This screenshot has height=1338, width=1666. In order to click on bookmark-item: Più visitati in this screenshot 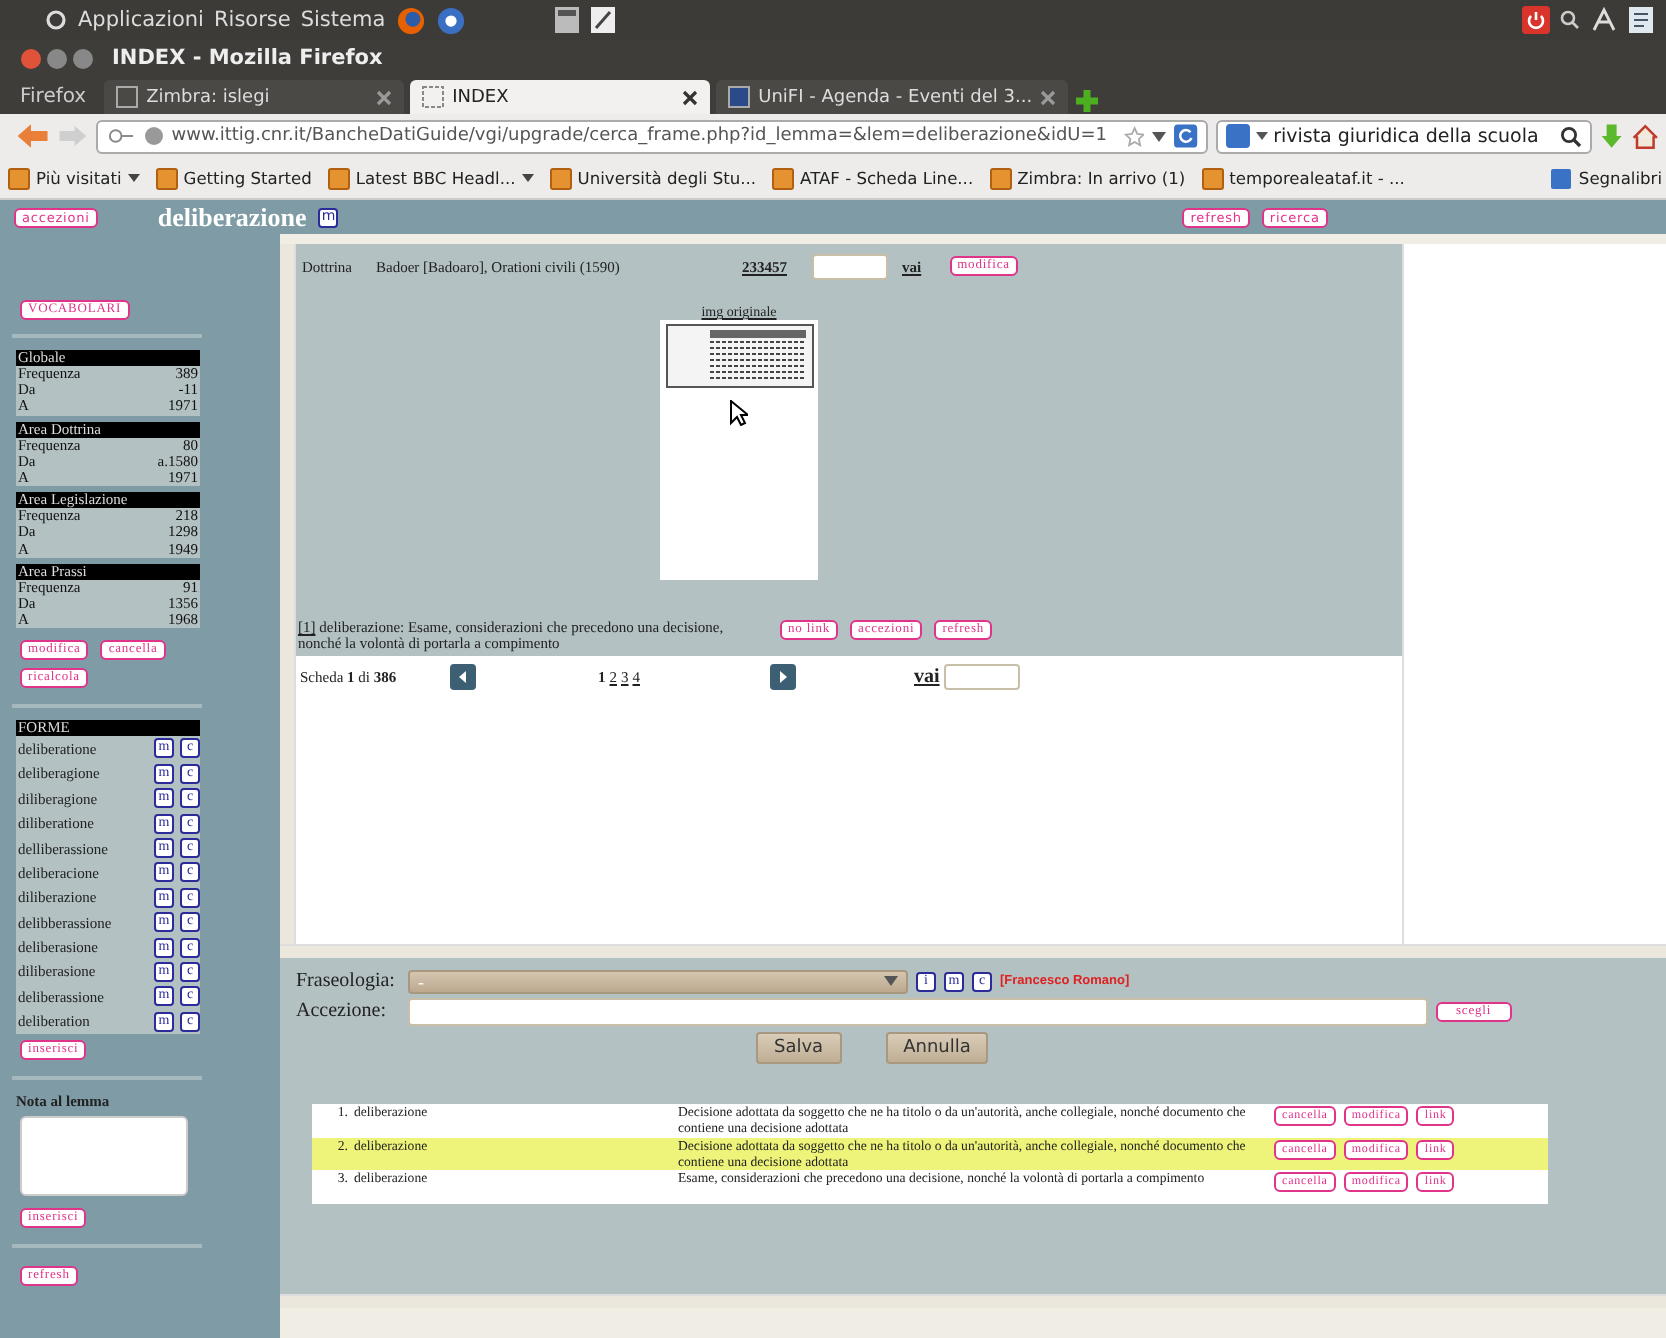, I will do `click(74, 178)`.